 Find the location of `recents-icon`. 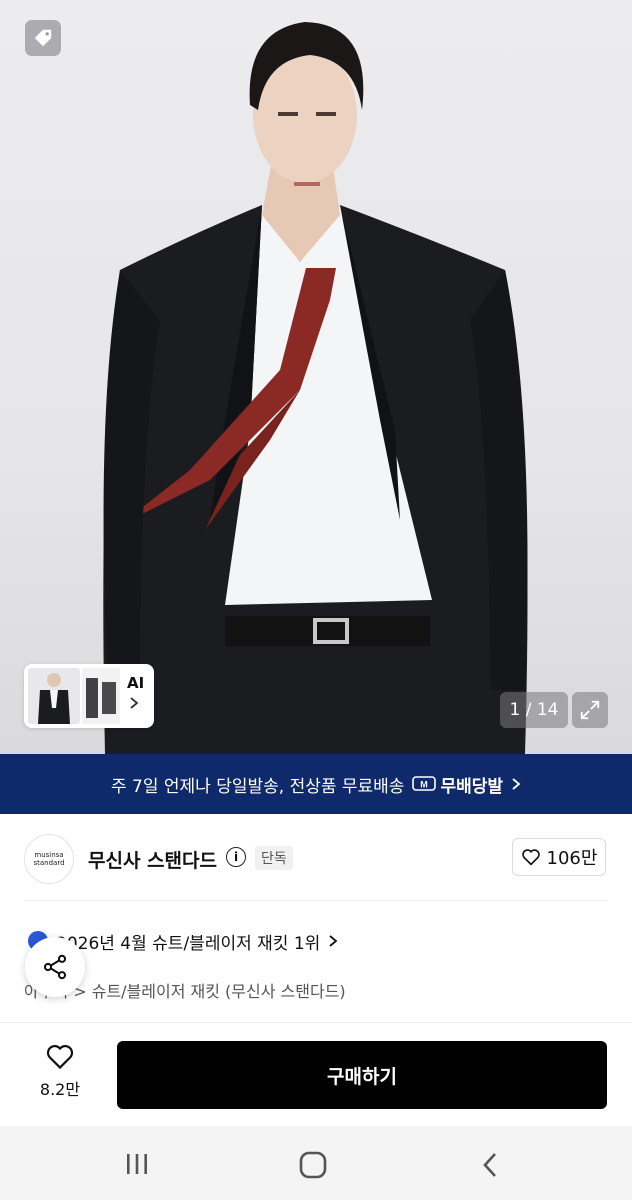

recents-icon is located at coordinates (137, 1164).